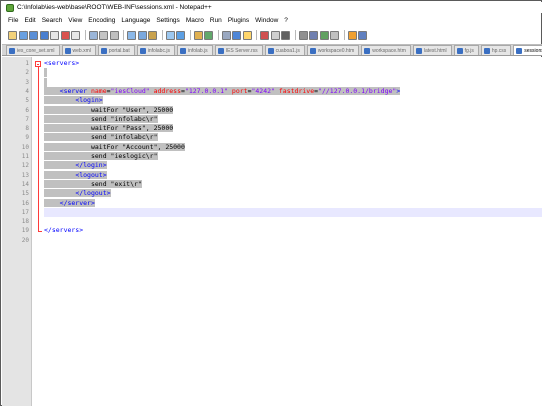  Describe the element at coordinates (131, 35) in the screenshot. I see `undo-icon` at that location.